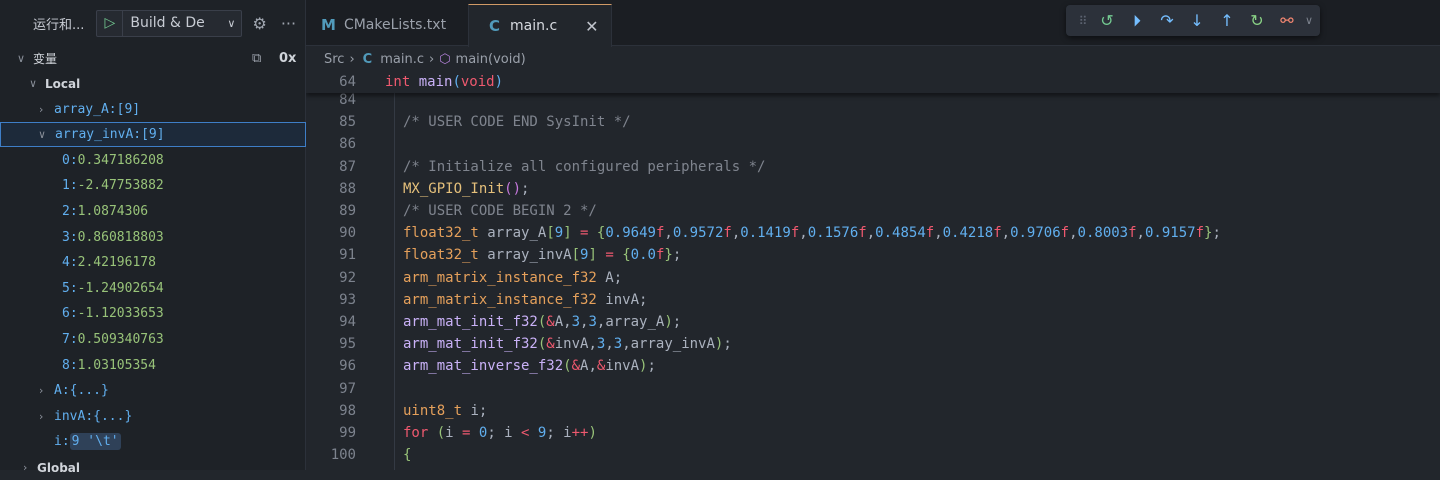 Image resolution: width=1440 pixels, height=480 pixels. What do you see at coordinates (259, 23) in the screenshot?
I see `gear-icon: ⚙` at bounding box center [259, 23].